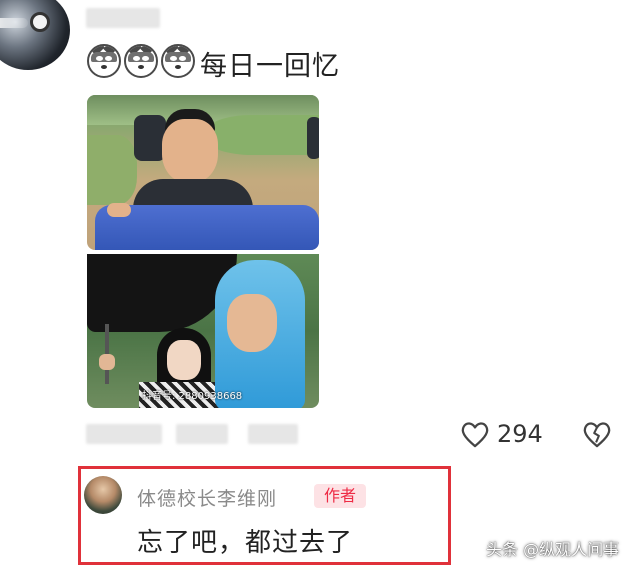  Describe the element at coordinates (553, 549) in the screenshot. I see `source-watermark: 头条 @纵观人间事` at that location.